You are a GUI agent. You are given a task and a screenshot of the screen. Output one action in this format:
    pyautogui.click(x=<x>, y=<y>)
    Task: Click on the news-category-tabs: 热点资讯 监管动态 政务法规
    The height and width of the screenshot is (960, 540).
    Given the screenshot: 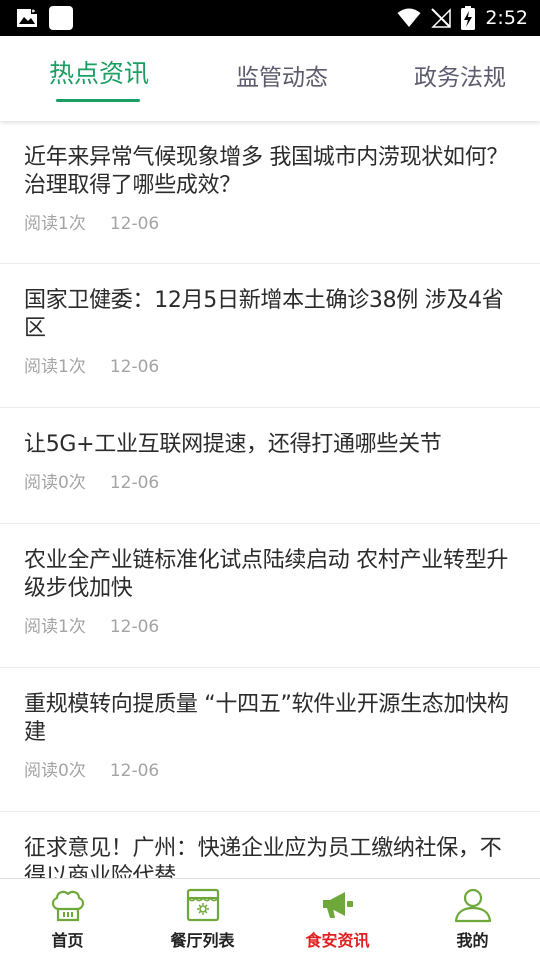 What is the action you would take?
    pyautogui.click(x=270, y=78)
    